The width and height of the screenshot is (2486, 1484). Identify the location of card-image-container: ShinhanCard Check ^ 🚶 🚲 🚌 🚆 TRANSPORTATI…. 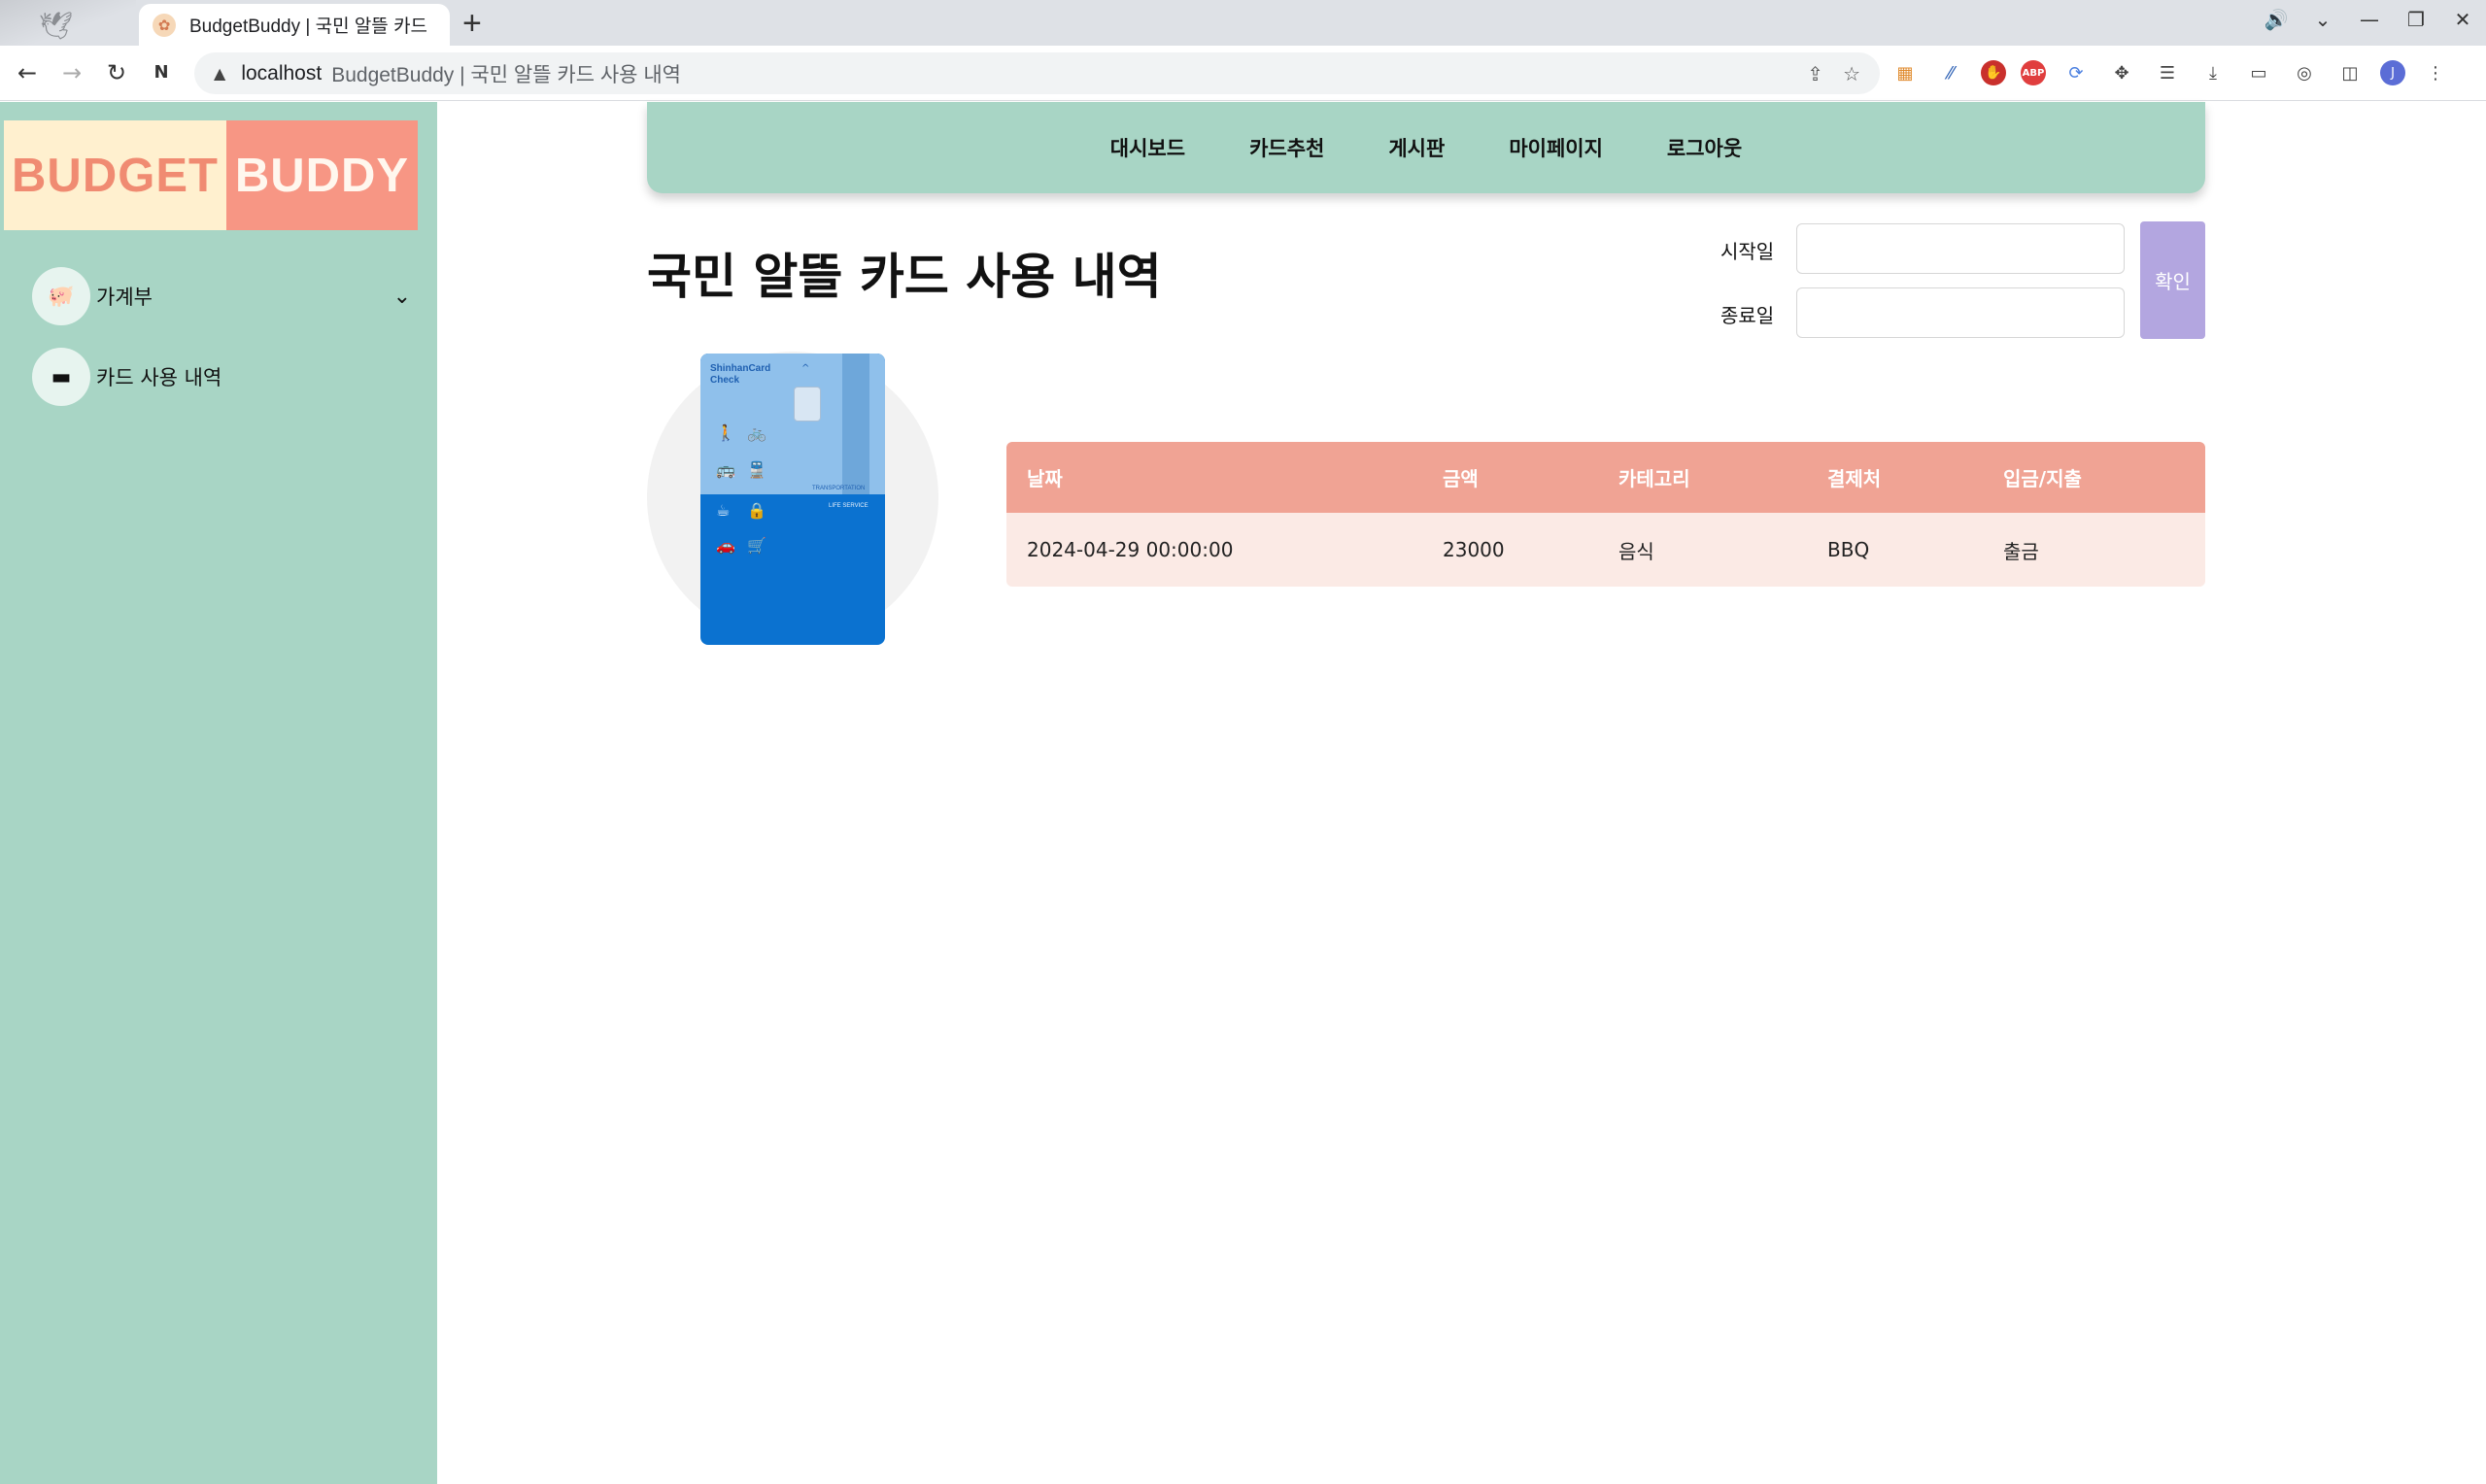
(792, 499).